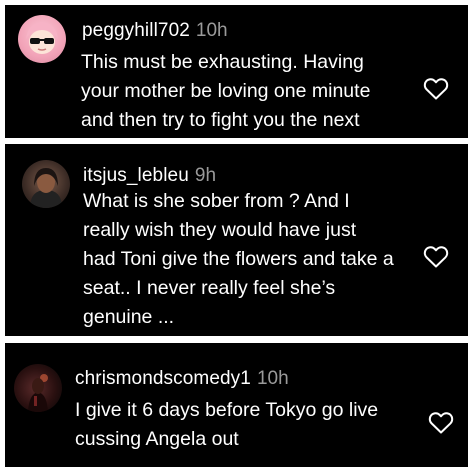 The height and width of the screenshot is (474, 474). Describe the element at coordinates (136, 176) in the screenshot. I see `username: itsjus_lebleu` at that location.